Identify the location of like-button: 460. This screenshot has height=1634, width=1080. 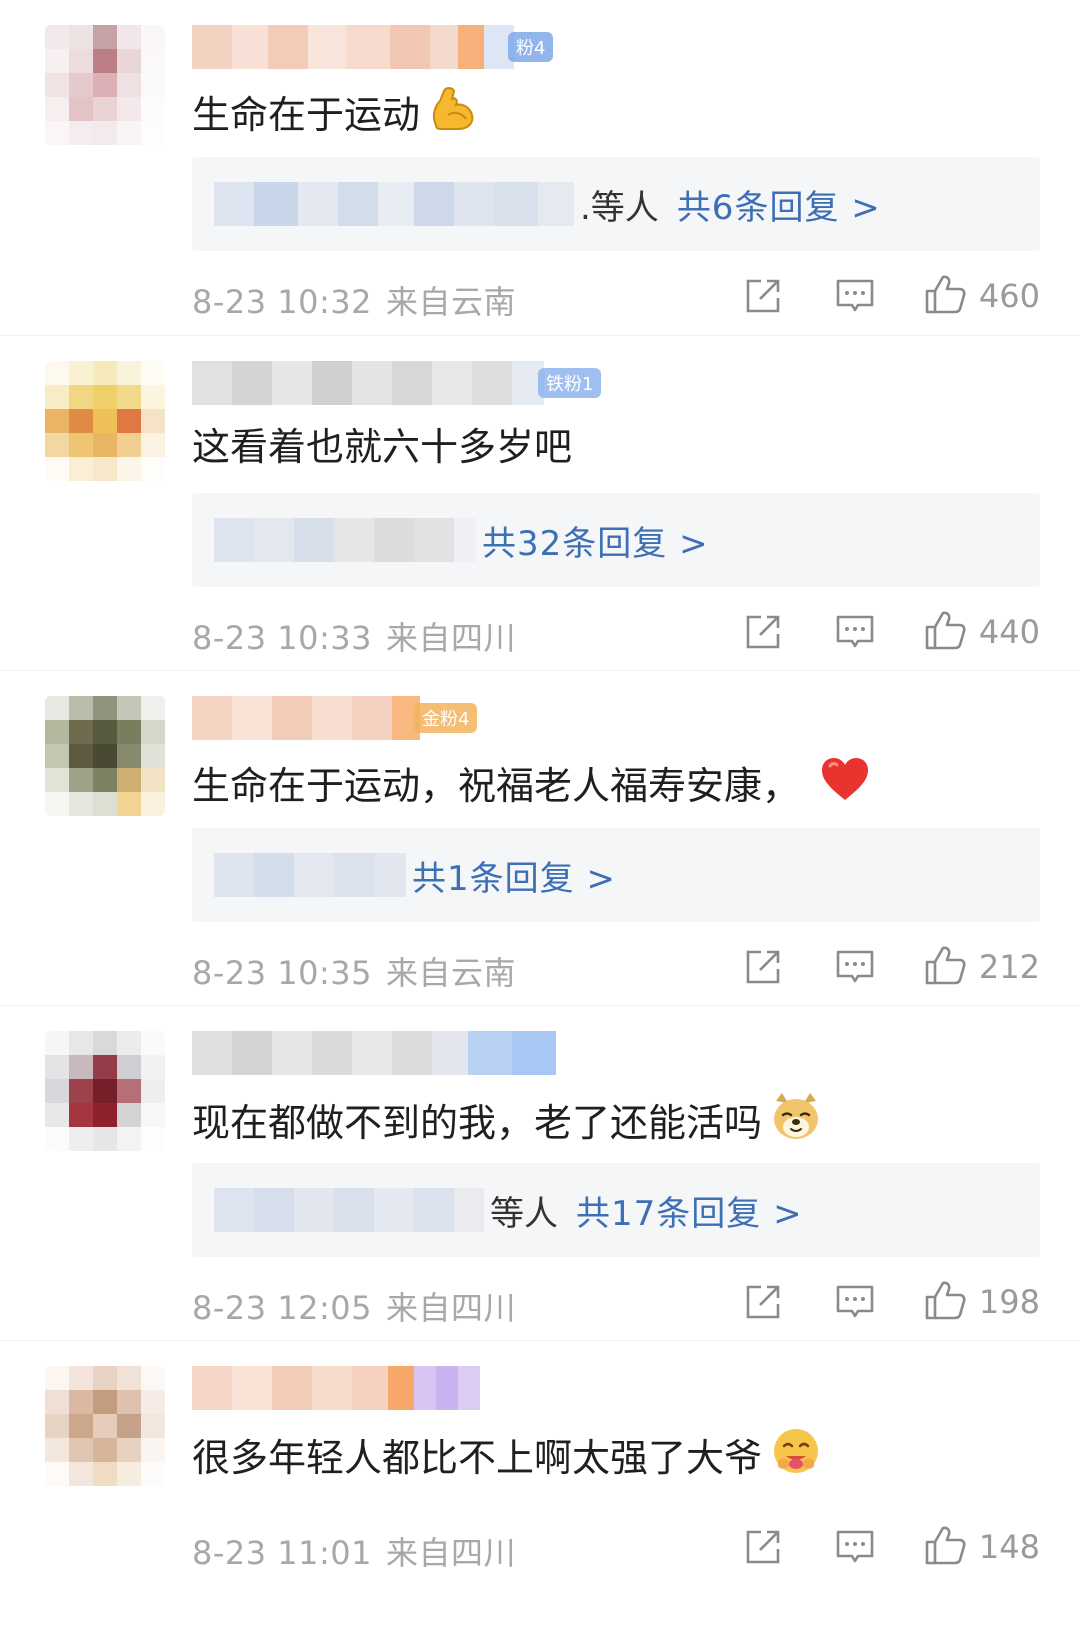
(981, 296).